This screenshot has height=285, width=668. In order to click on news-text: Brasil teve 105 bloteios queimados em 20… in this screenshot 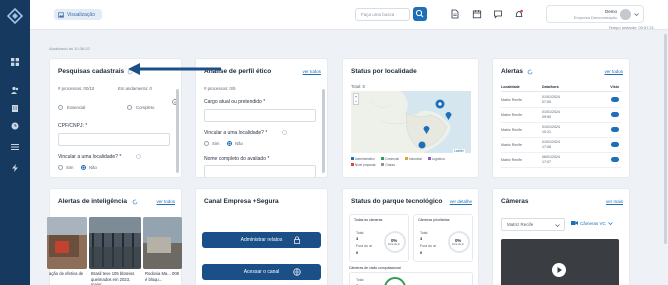, I will do `click(116, 278)`.